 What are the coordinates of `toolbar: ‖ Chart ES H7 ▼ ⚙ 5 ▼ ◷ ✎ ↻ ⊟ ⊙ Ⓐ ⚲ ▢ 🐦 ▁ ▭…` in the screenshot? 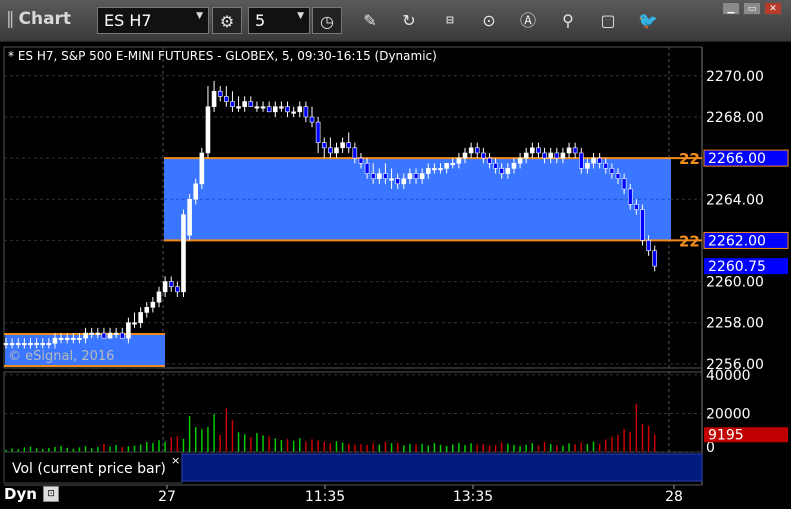 It's located at (395, 21).